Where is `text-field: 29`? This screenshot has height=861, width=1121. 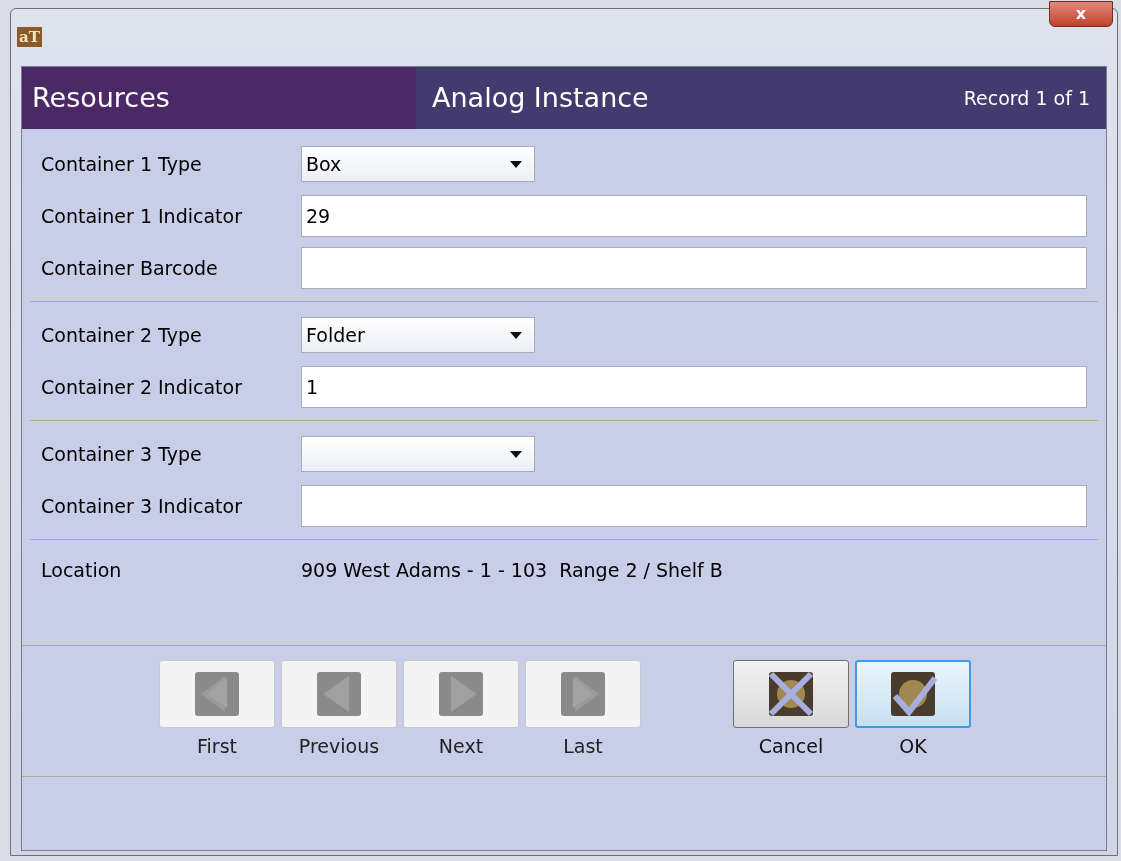
text-field: 29 is located at coordinates (694, 216).